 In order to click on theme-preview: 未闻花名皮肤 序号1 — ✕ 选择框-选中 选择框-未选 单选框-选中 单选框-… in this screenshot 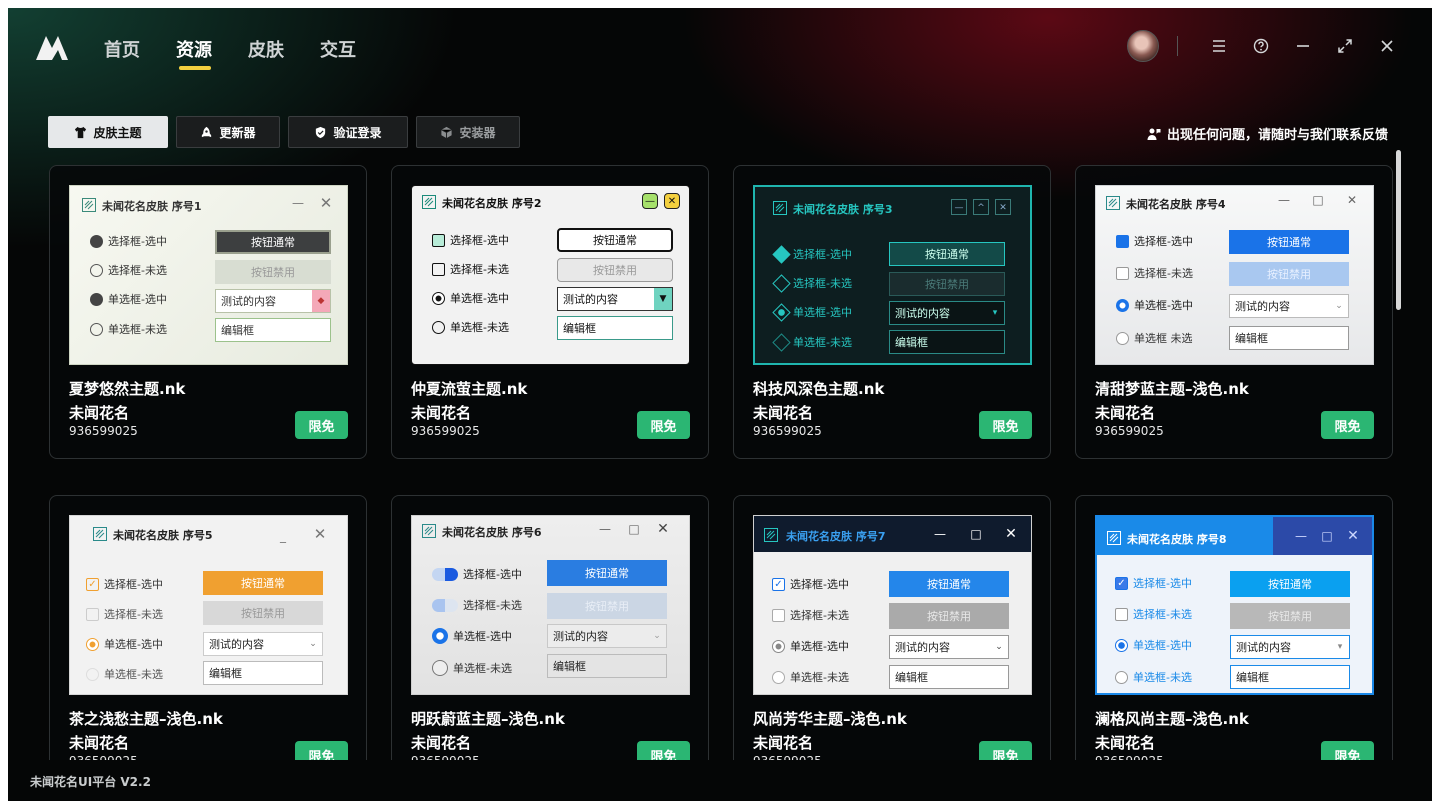, I will do `click(208, 275)`.